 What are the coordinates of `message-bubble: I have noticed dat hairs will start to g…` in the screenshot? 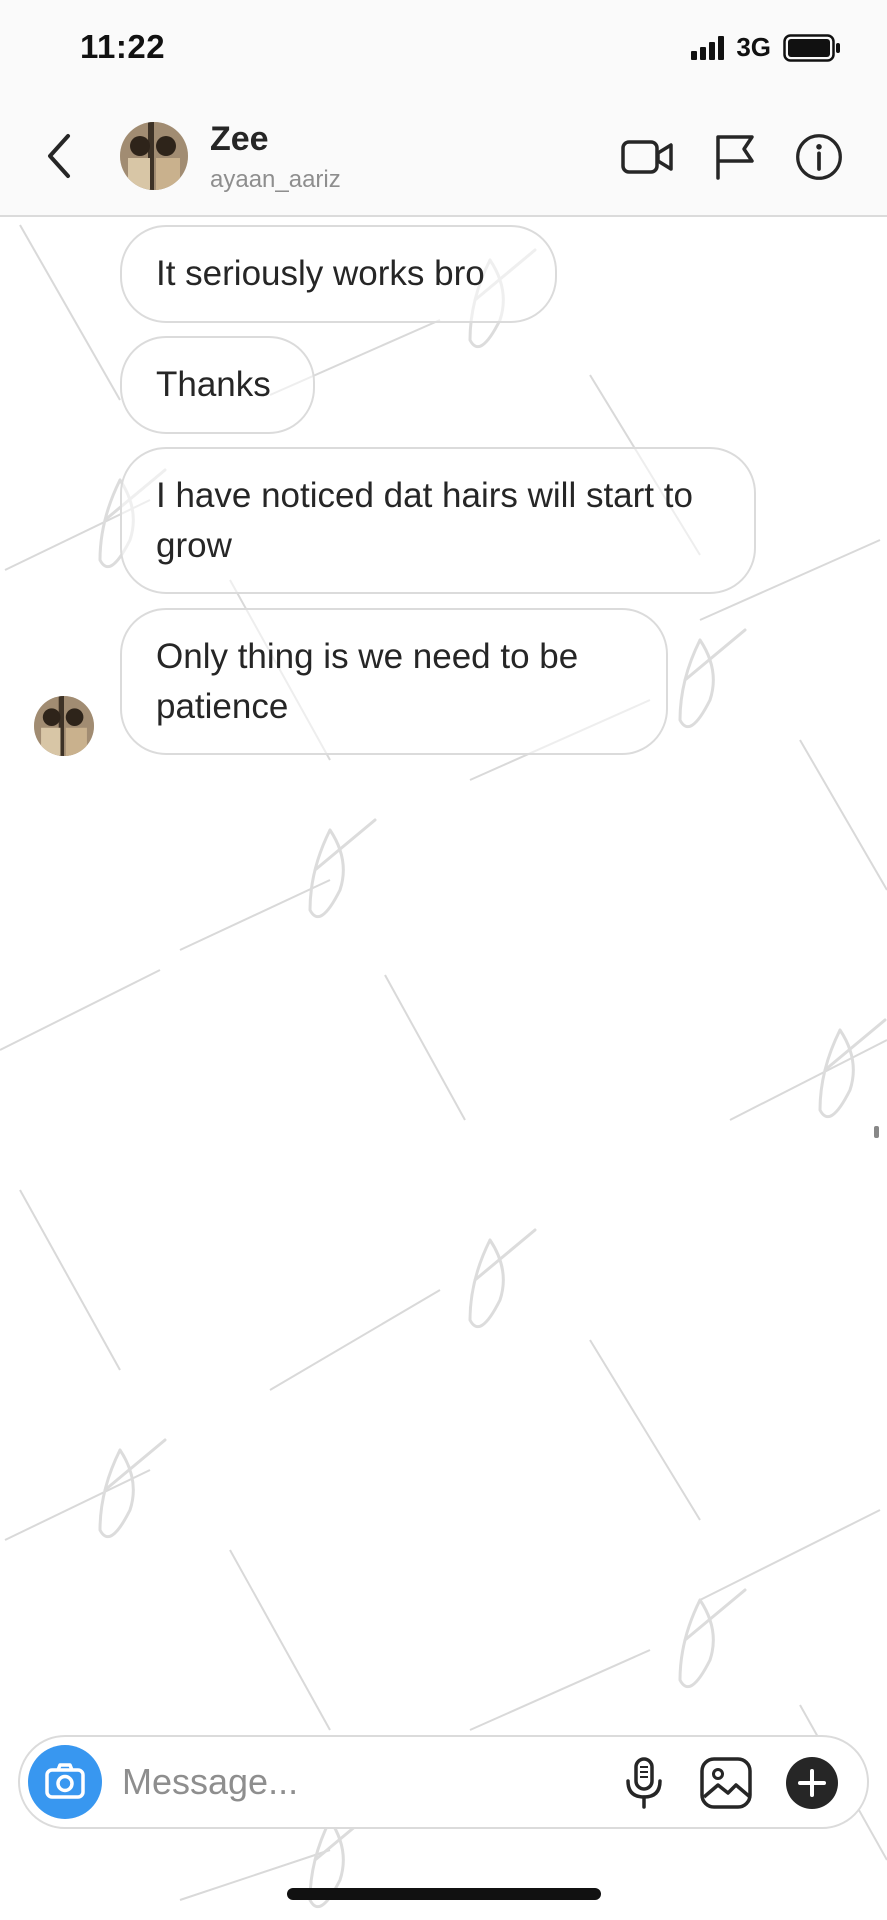 It's located at (438, 520).